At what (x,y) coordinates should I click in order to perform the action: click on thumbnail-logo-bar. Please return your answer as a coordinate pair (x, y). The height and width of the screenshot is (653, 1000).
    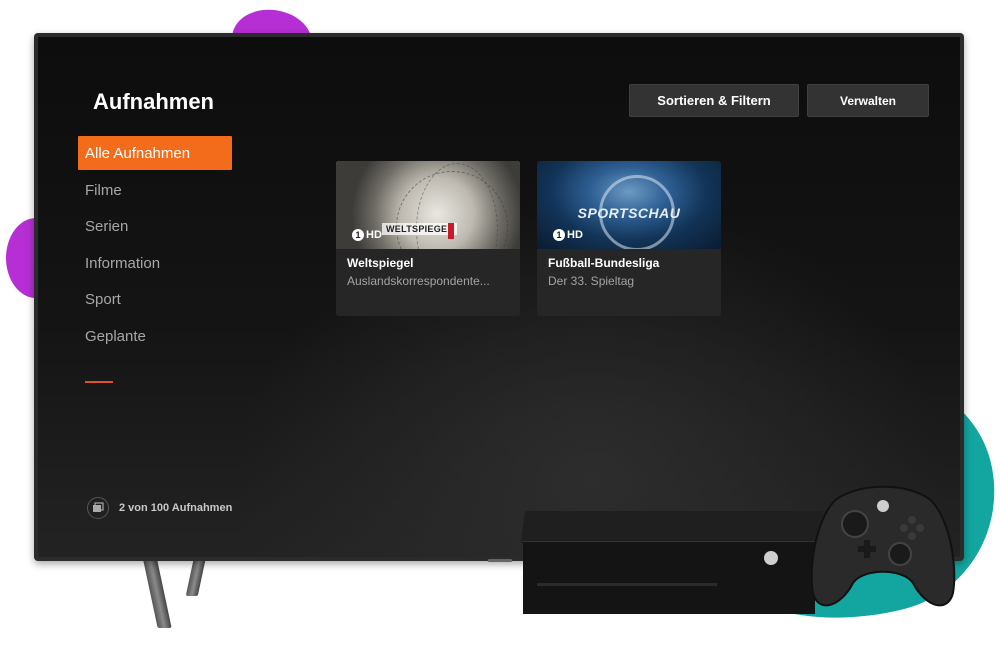
    Looking at the image, I should click on (451, 231).